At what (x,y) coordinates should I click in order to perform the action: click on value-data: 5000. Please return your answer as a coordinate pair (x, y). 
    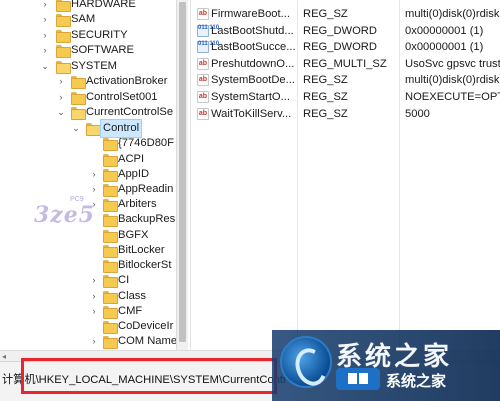
    Looking at the image, I should click on (417, 114).